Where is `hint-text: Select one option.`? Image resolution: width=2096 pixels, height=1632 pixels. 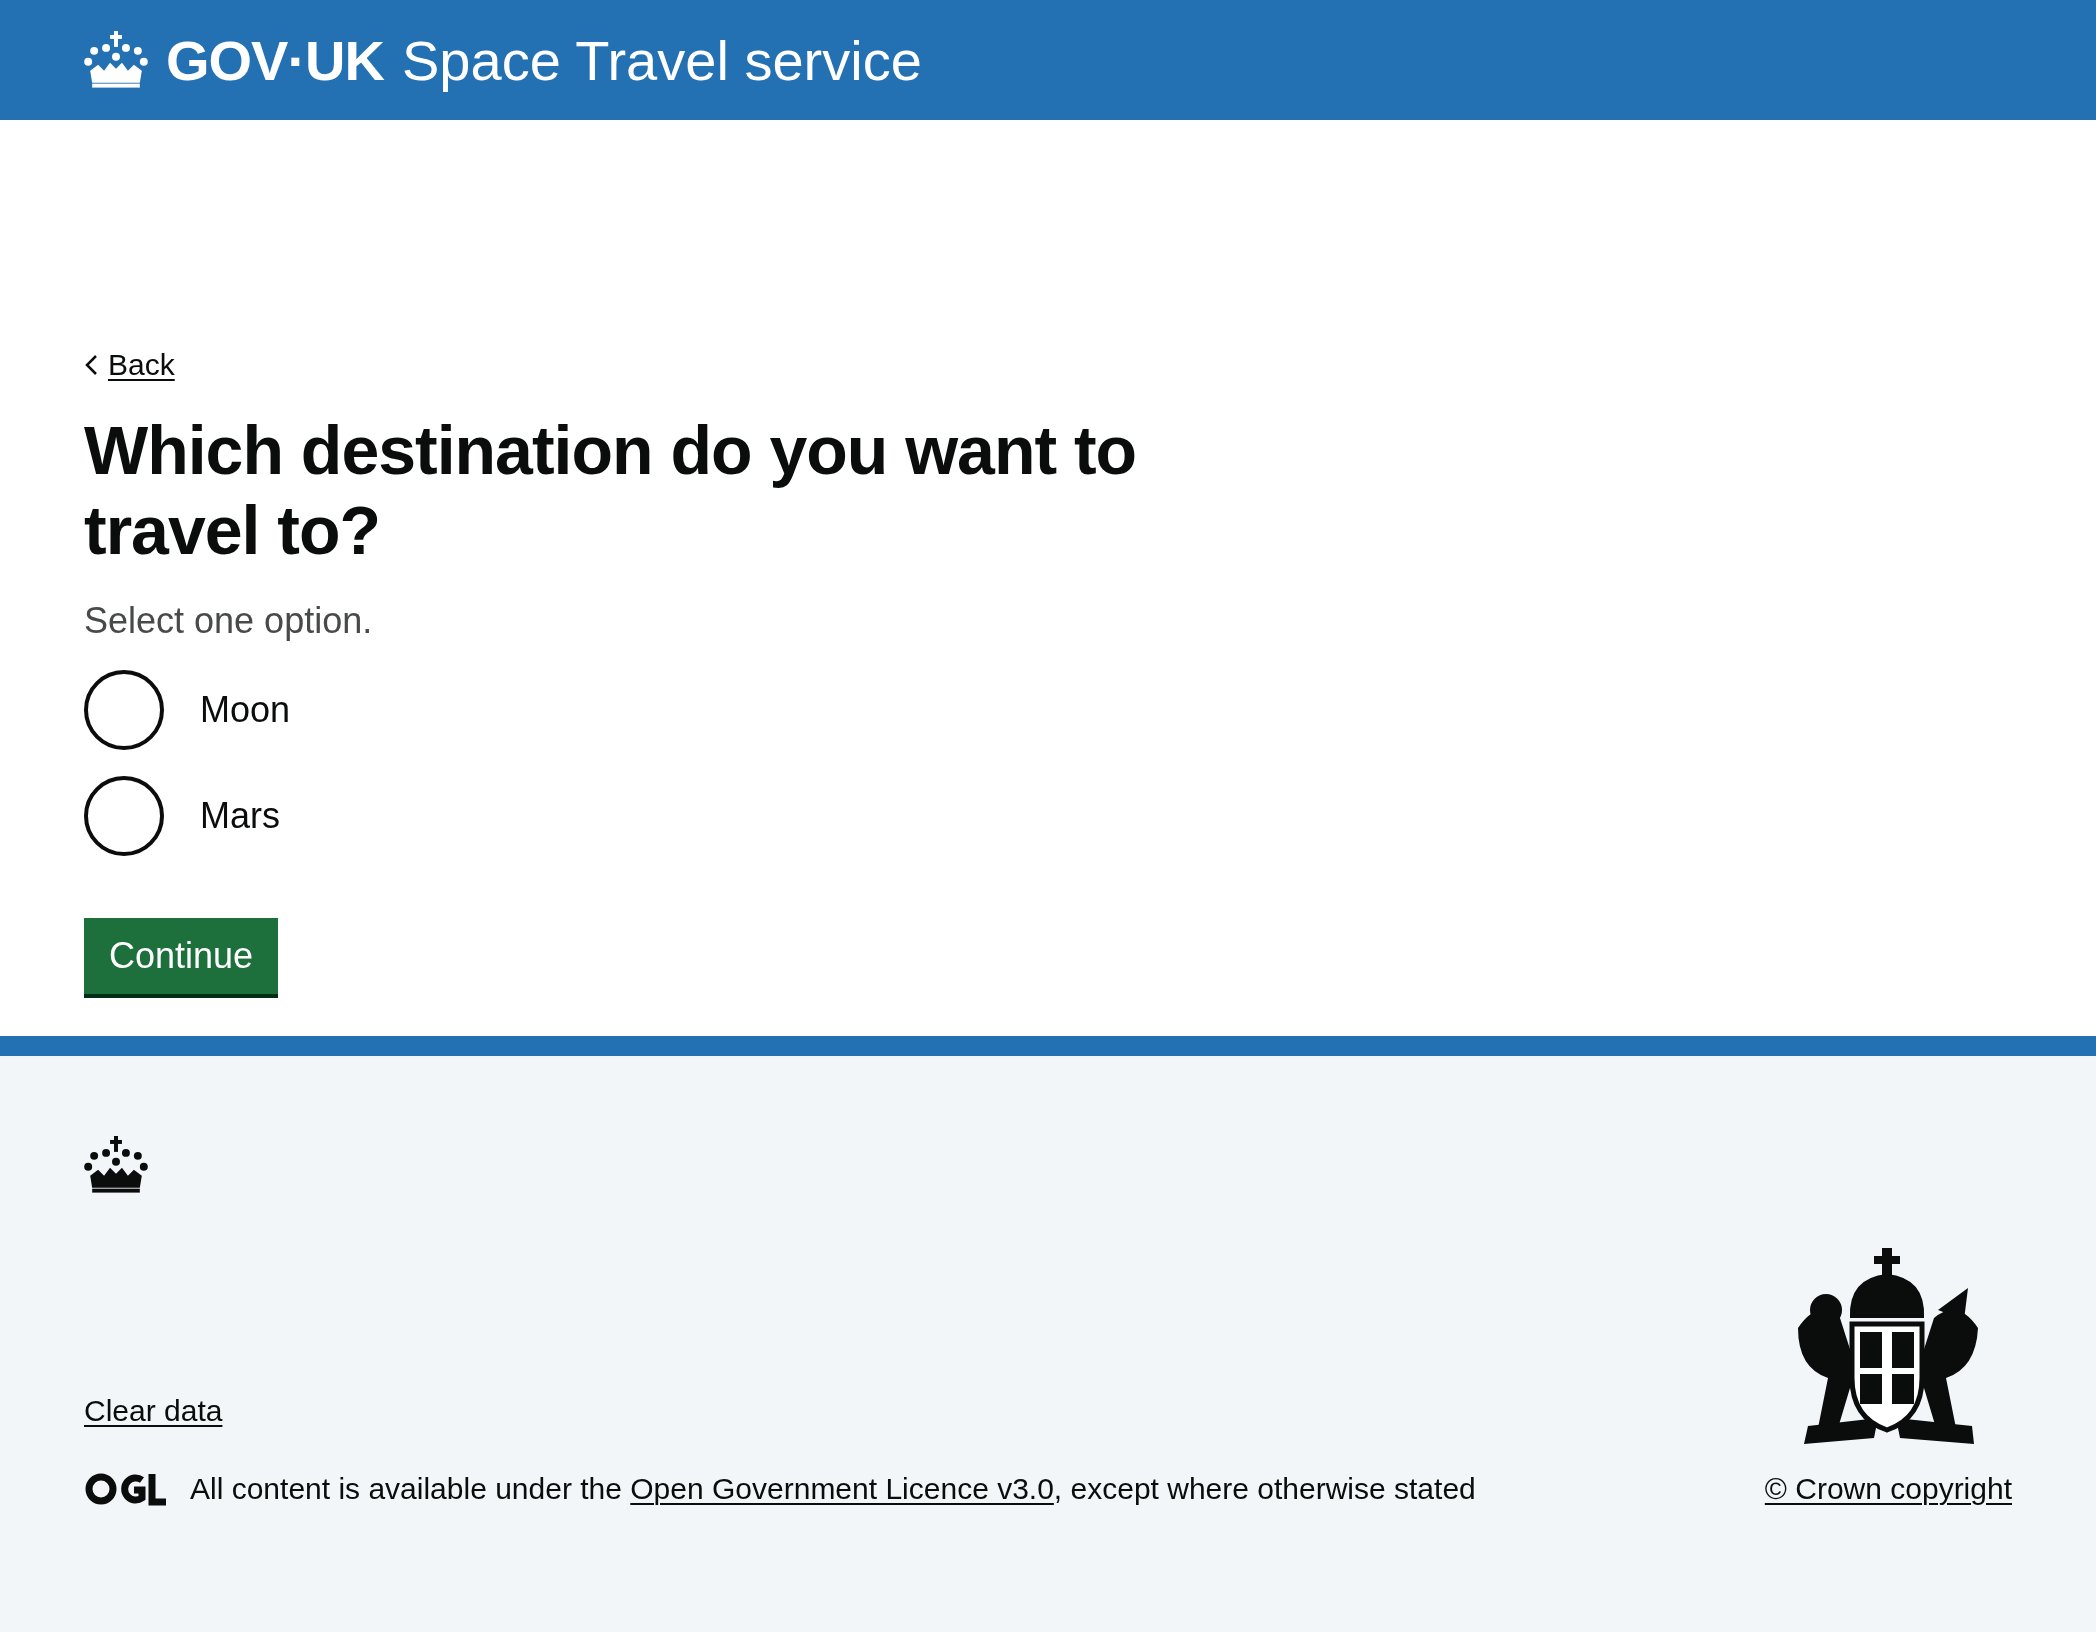 hint-text: Select one option. is located at coordinates (228, 621).